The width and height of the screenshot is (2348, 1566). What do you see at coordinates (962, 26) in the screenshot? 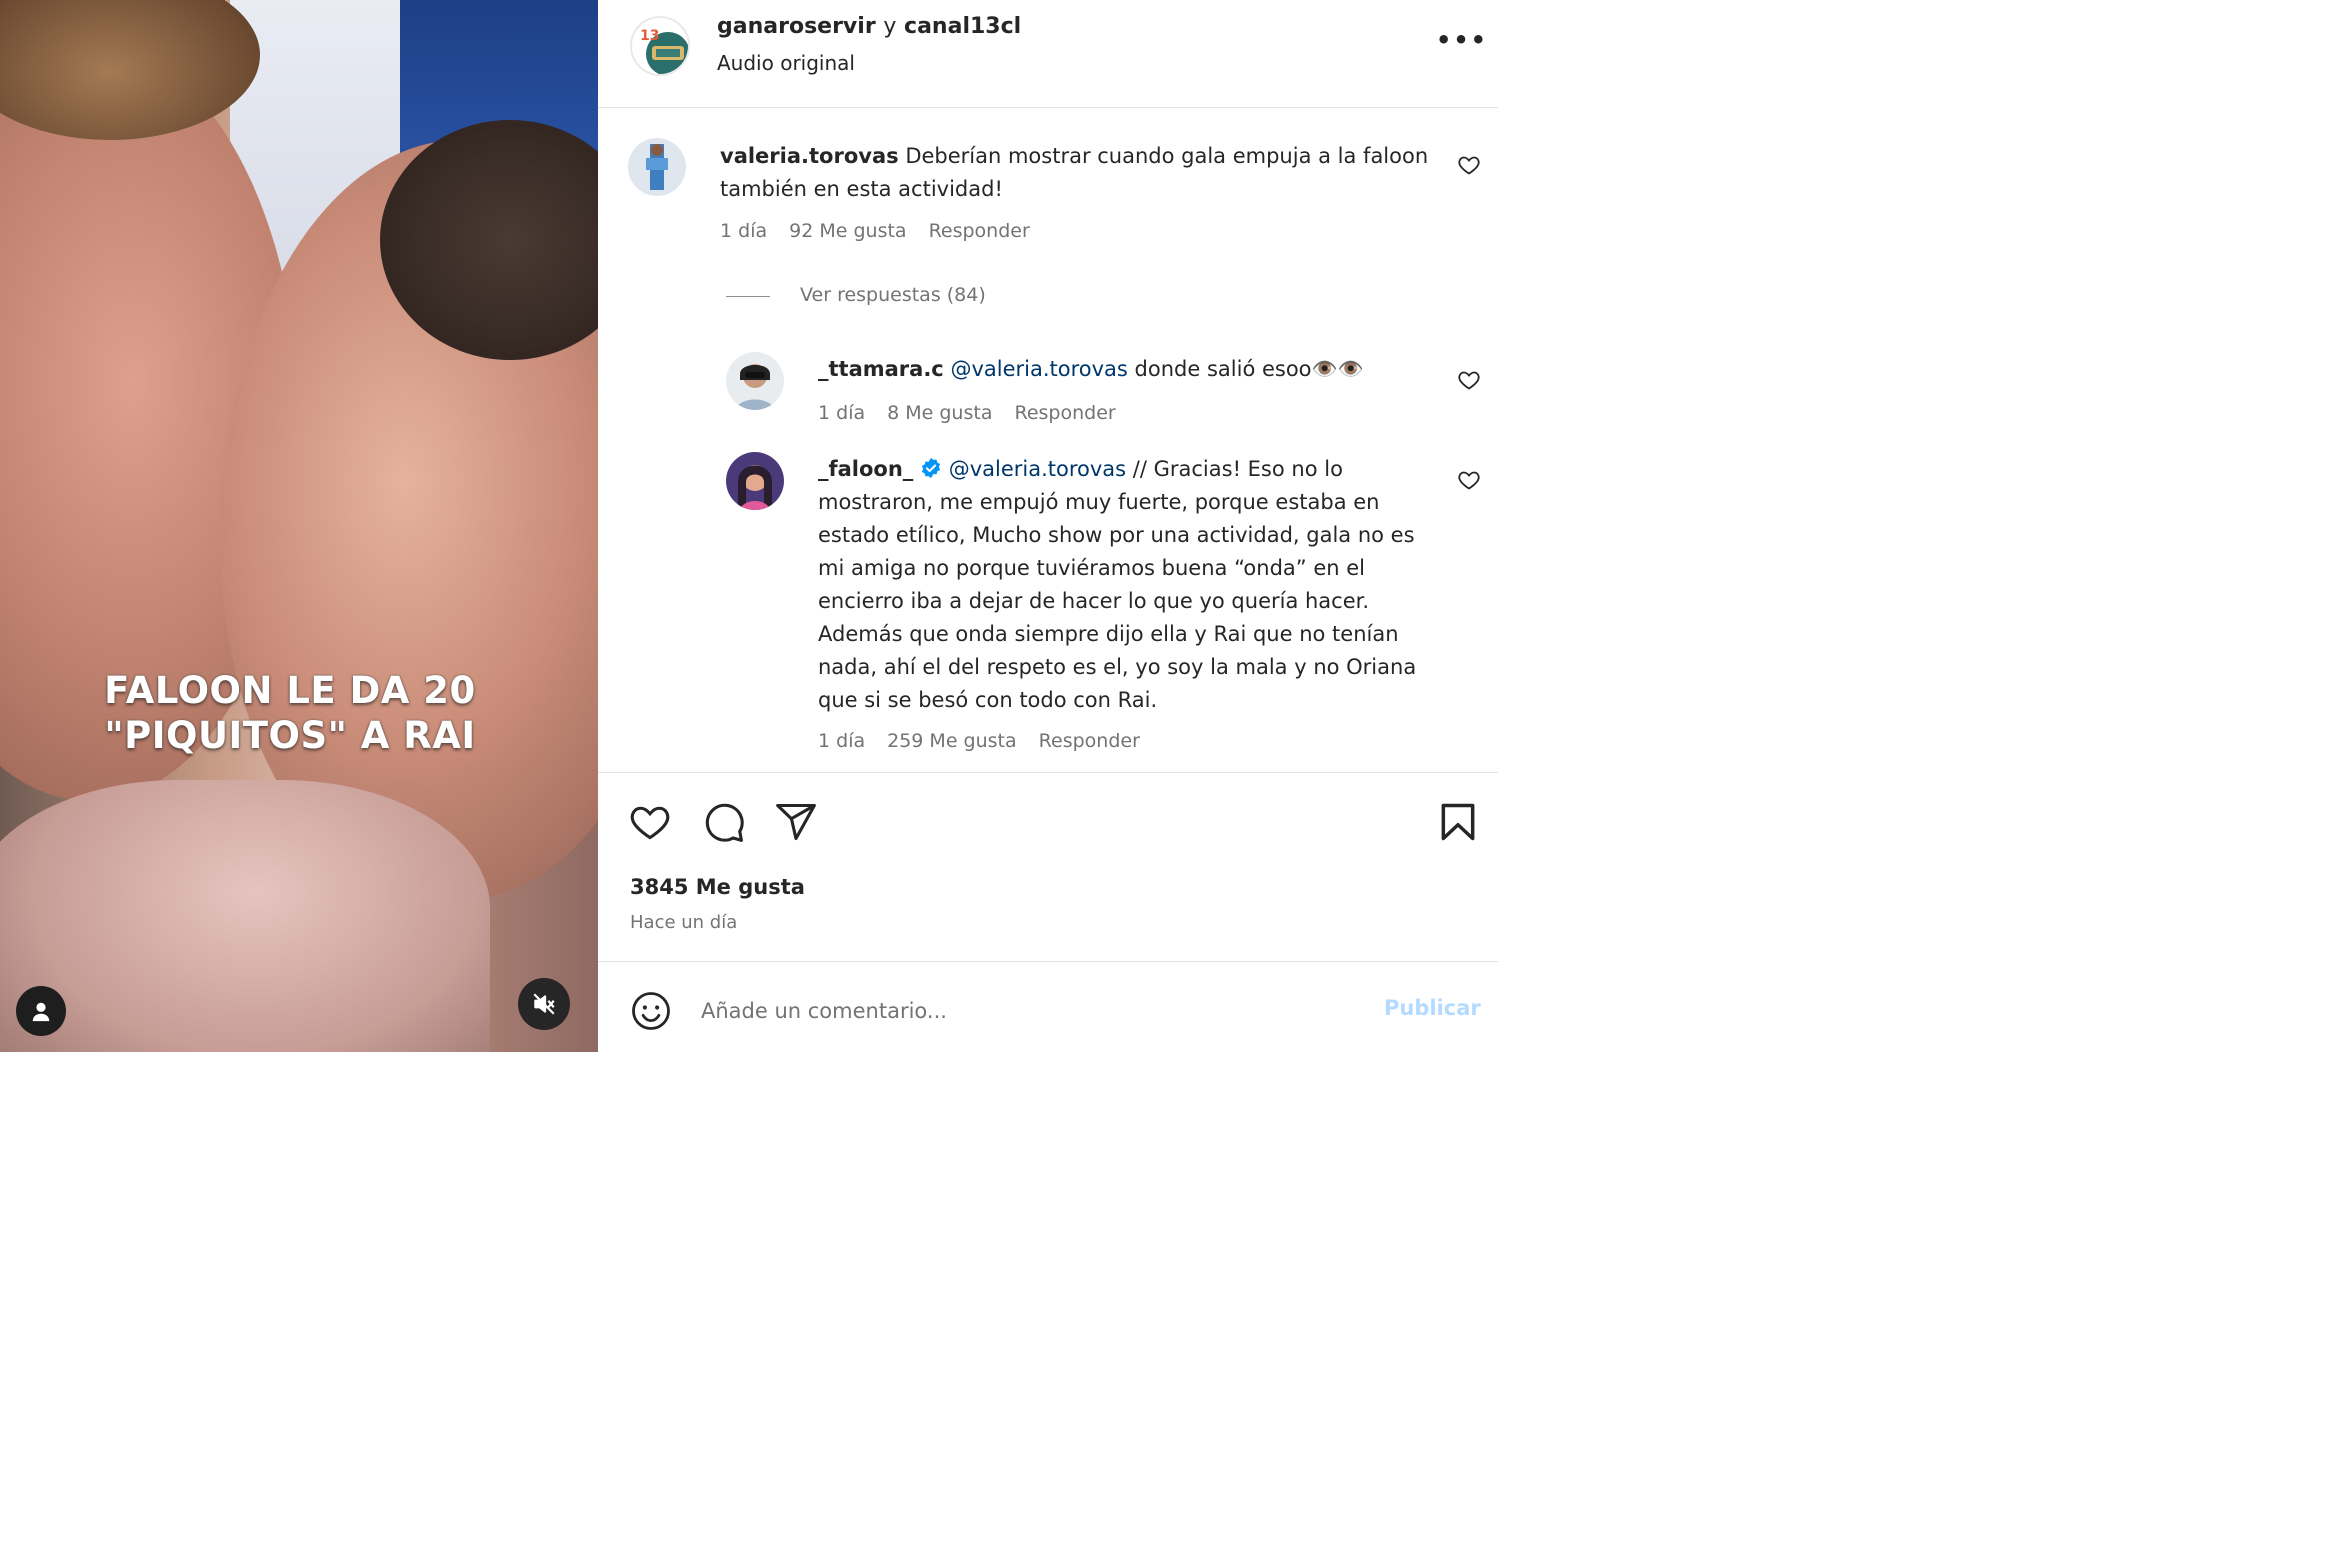
I see `author-link-2: canal13cl` at bounding box center [962, 26].